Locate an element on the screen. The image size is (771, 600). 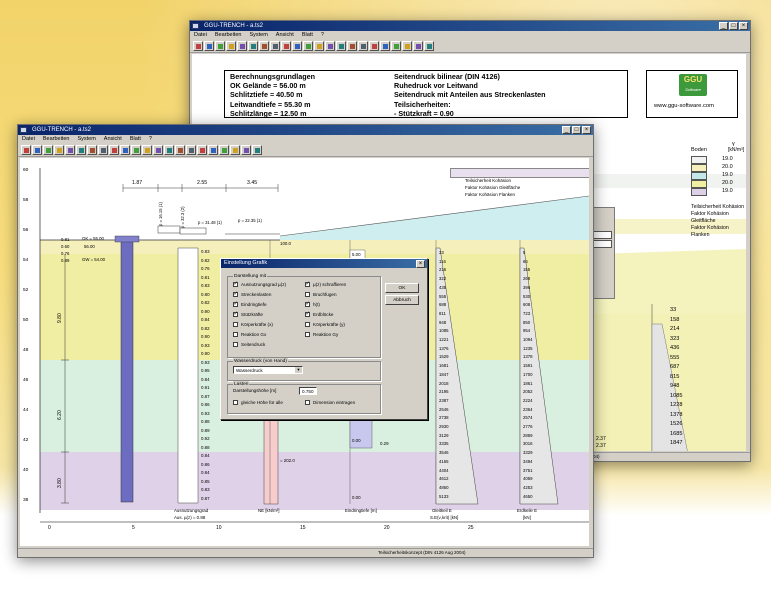
list-value: 850 is located at coordinates (527, 322).